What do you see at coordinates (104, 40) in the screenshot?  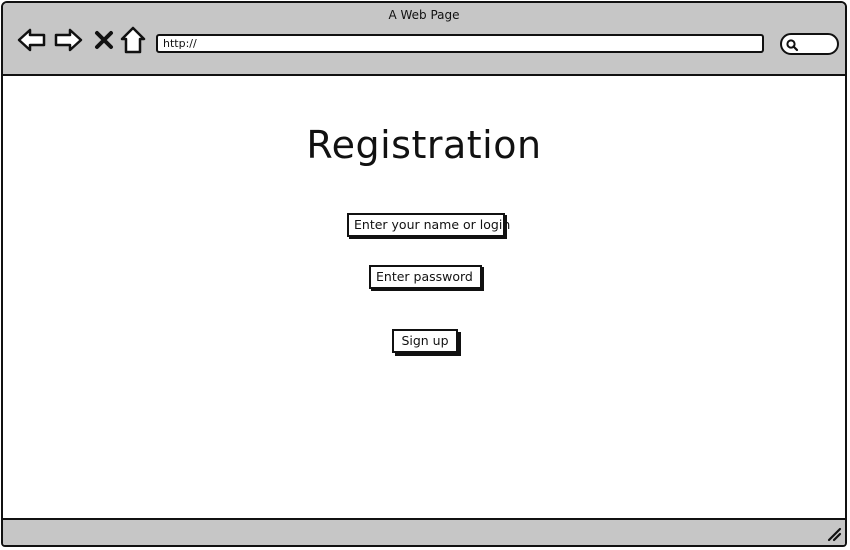 I see `close-x-icon` at bounding box center [104, 40].